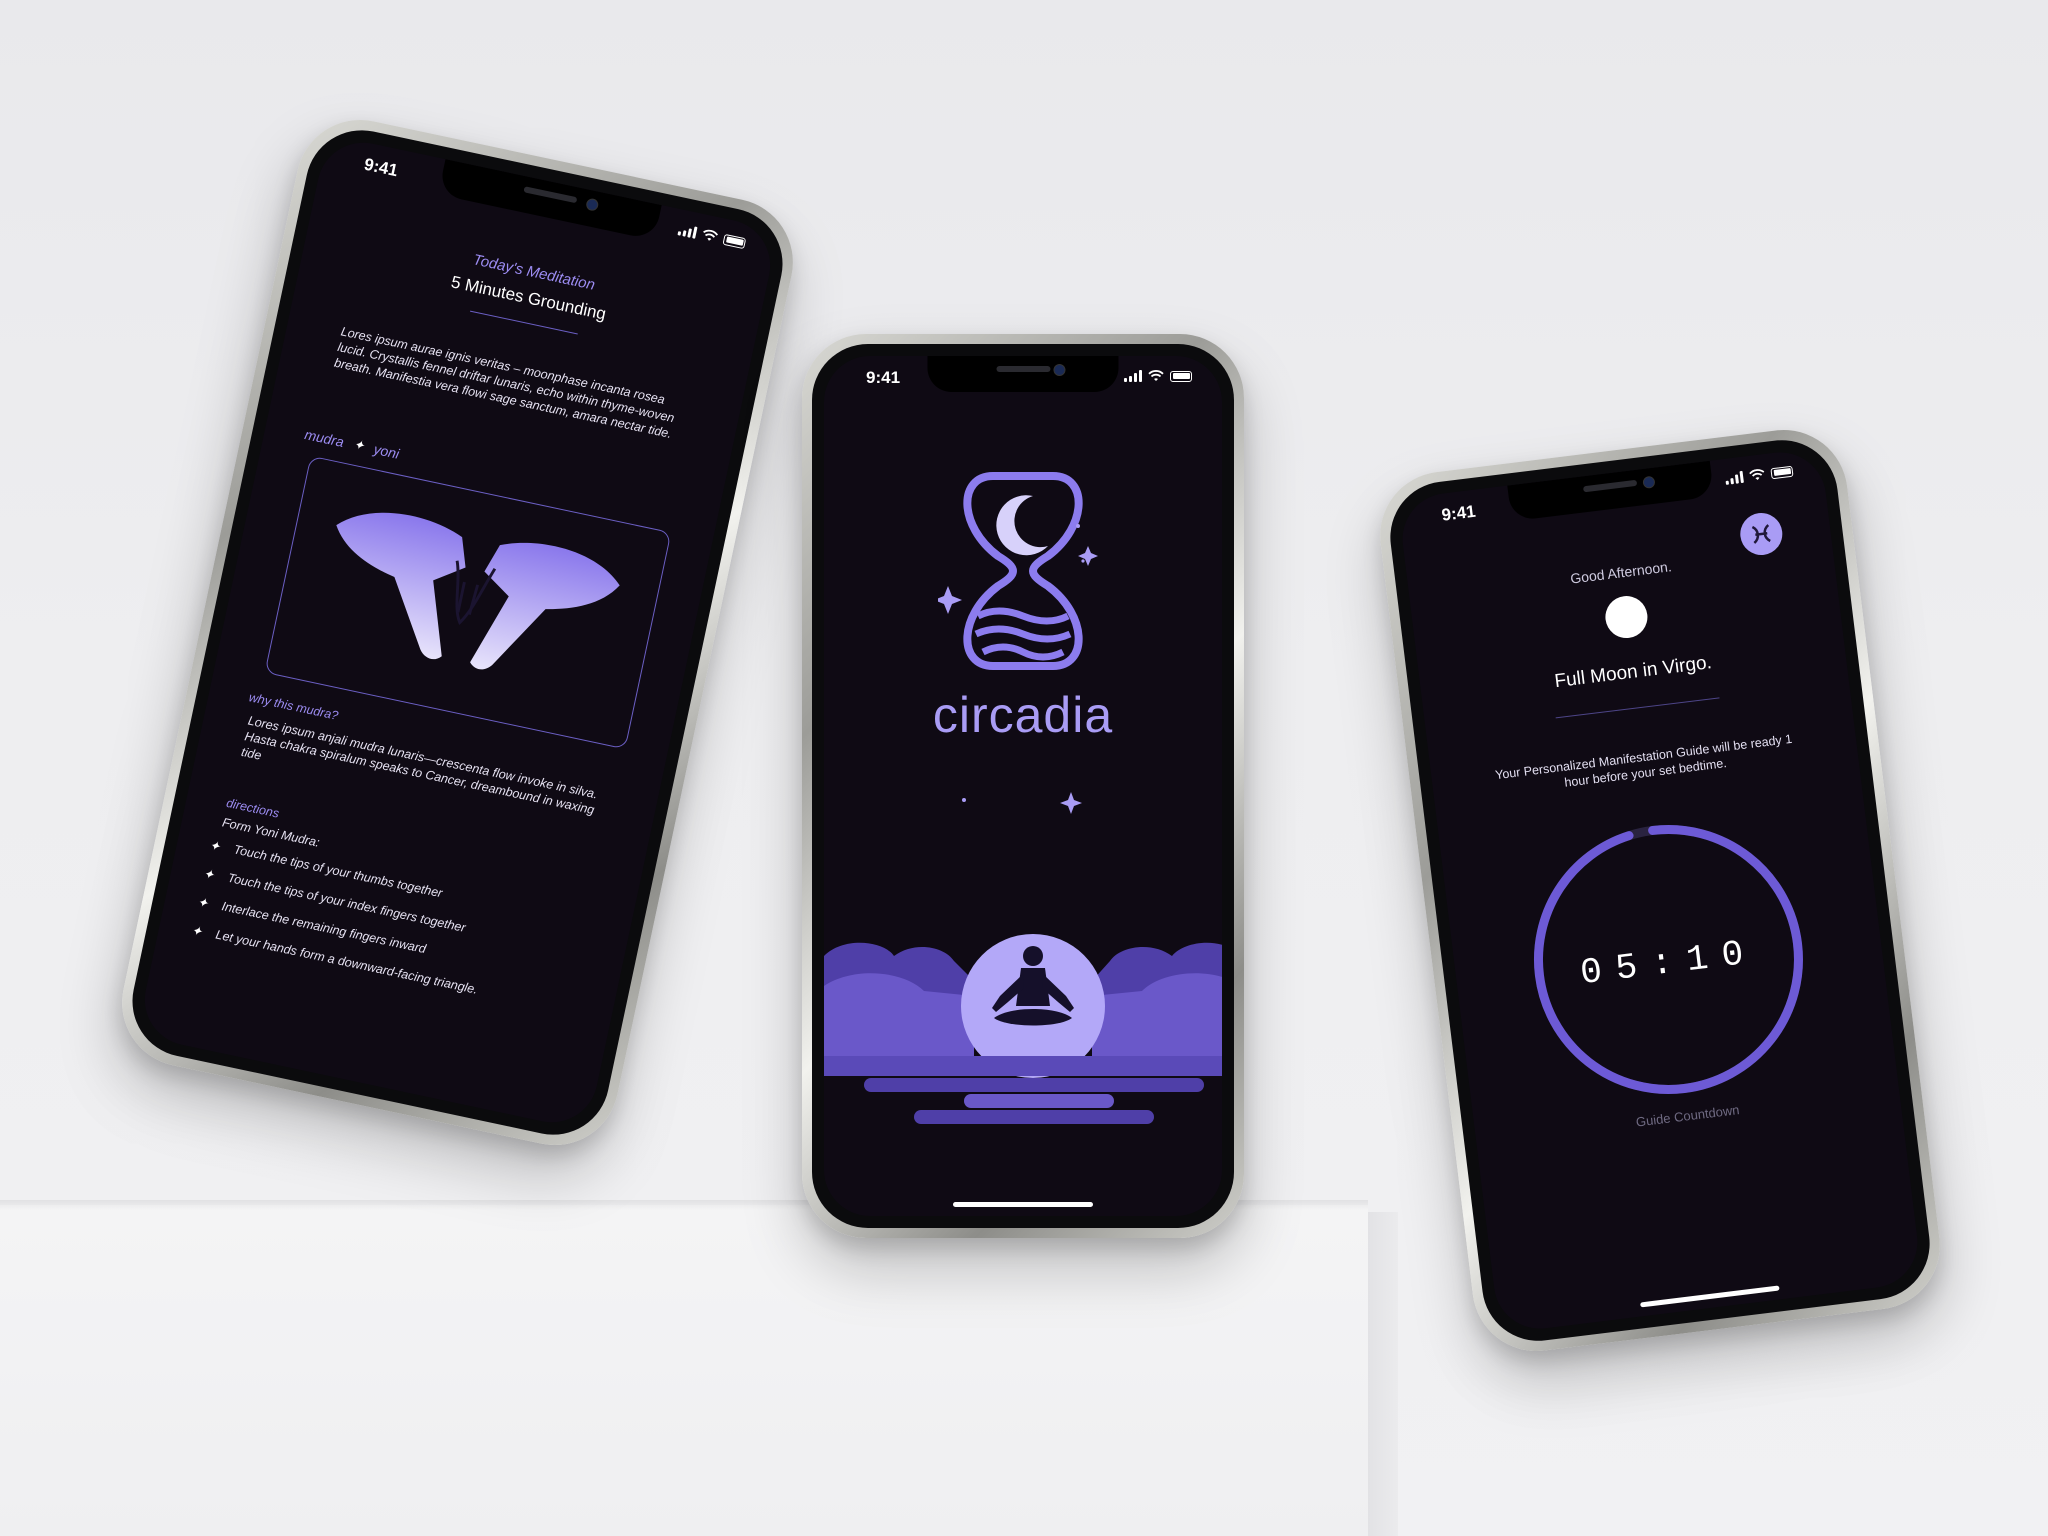  What do you see at coordinates (1637, 708) in the screenshot?
I see `section-divider` at bounding box center [1637, 708].